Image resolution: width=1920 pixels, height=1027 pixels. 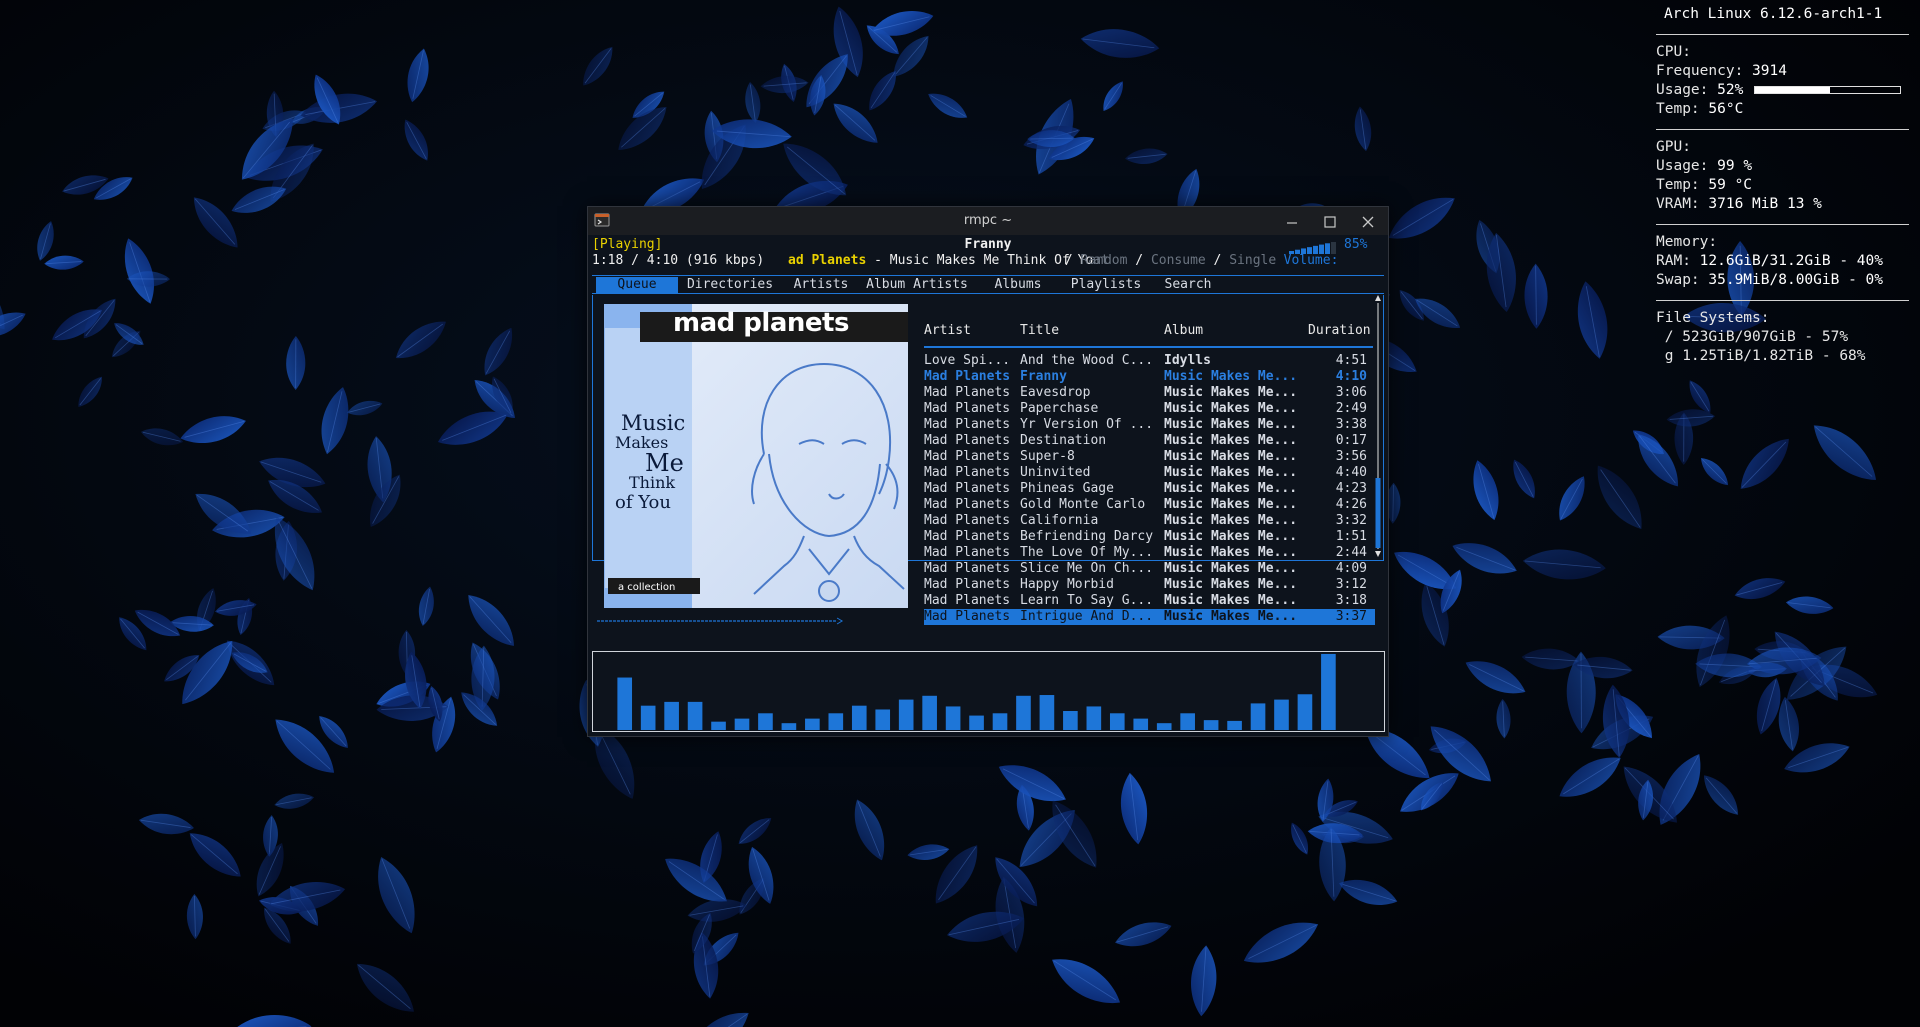 I want to click on ram-label: RAM:, so click(x=1673, y=261).